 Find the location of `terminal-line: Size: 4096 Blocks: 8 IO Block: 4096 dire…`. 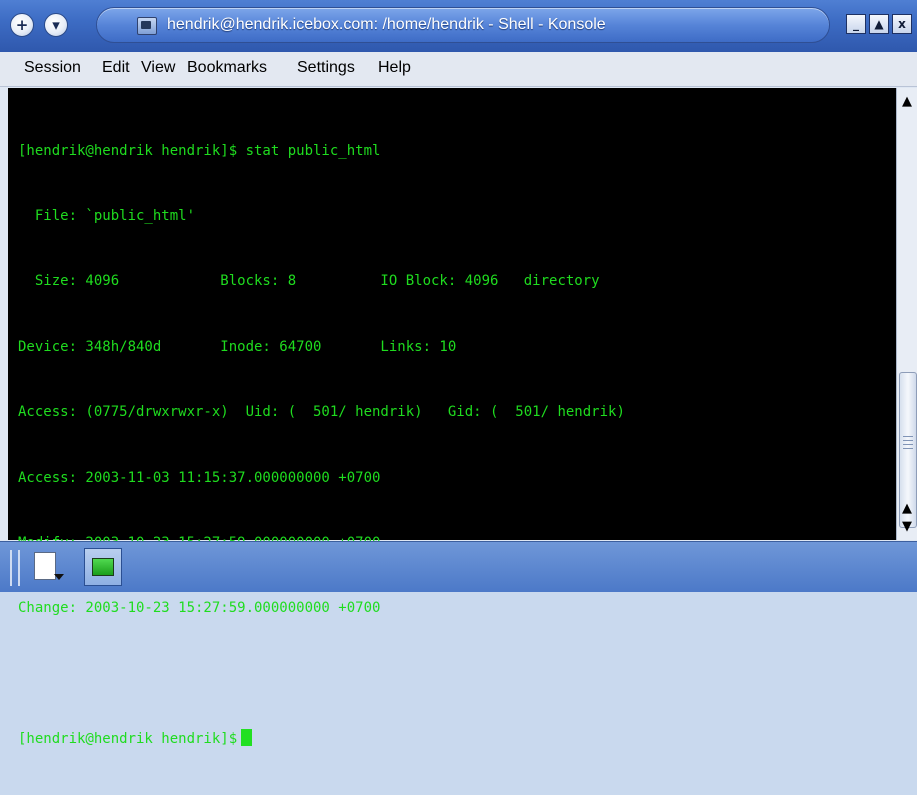

terminal-line: Size: 4096 Blocks: 8 IO Block: 4096 dire… is located at coordinates (309, 281).